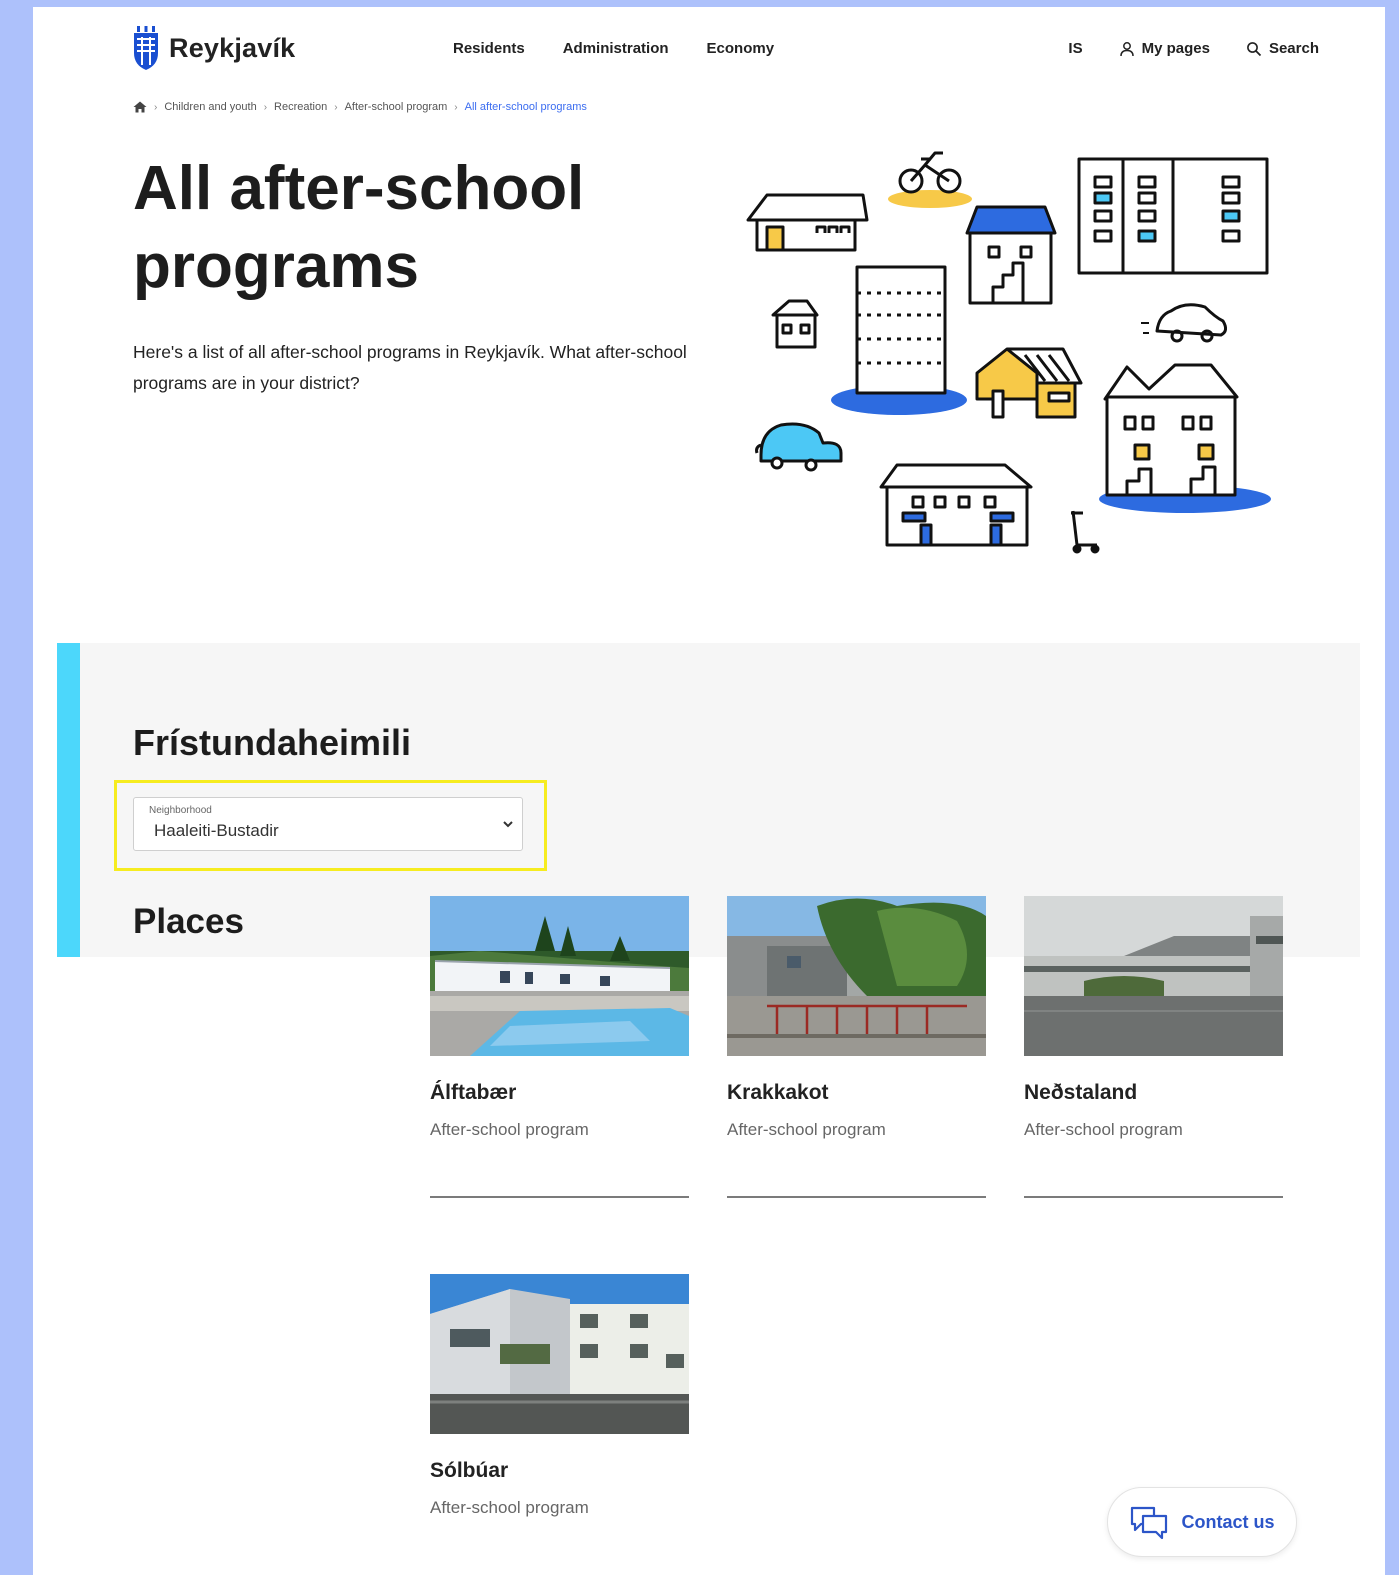  I want to click on place-card: Álftabær After-school program, so click(559, 1047).